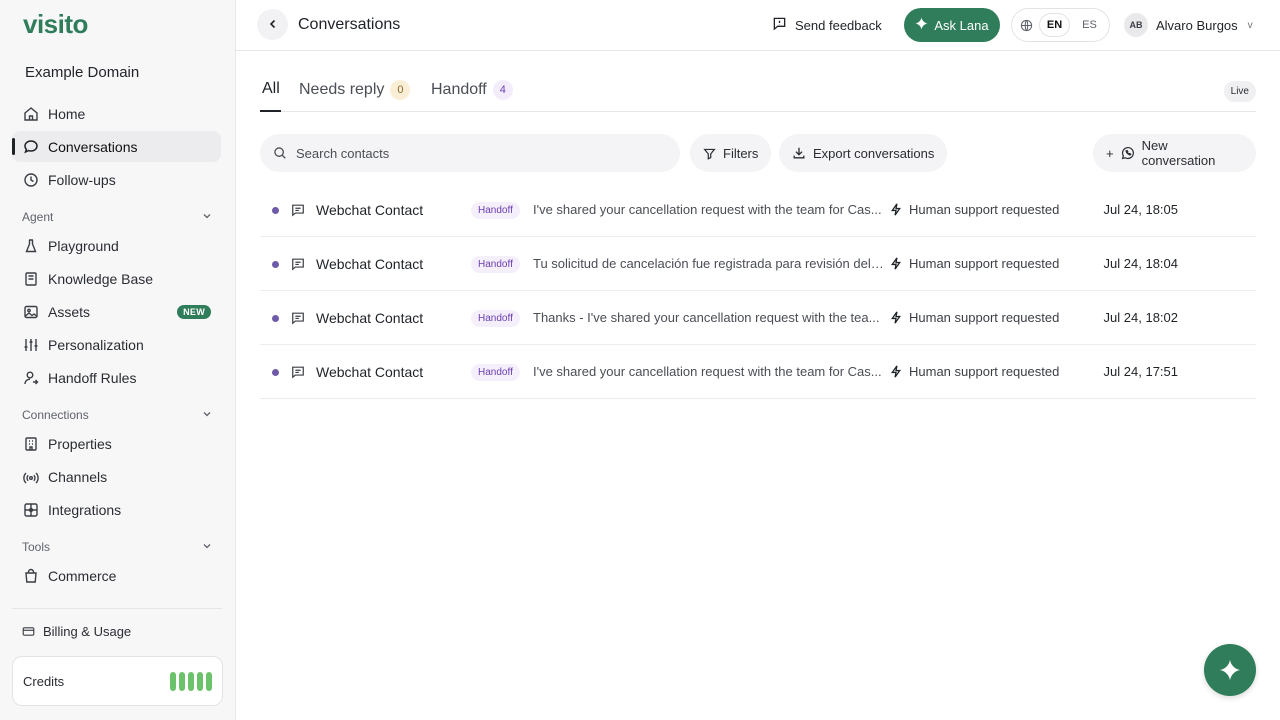 This screenshot has width=1280, height=720. I want to click on new-badge: NEW, so click(194, 311).